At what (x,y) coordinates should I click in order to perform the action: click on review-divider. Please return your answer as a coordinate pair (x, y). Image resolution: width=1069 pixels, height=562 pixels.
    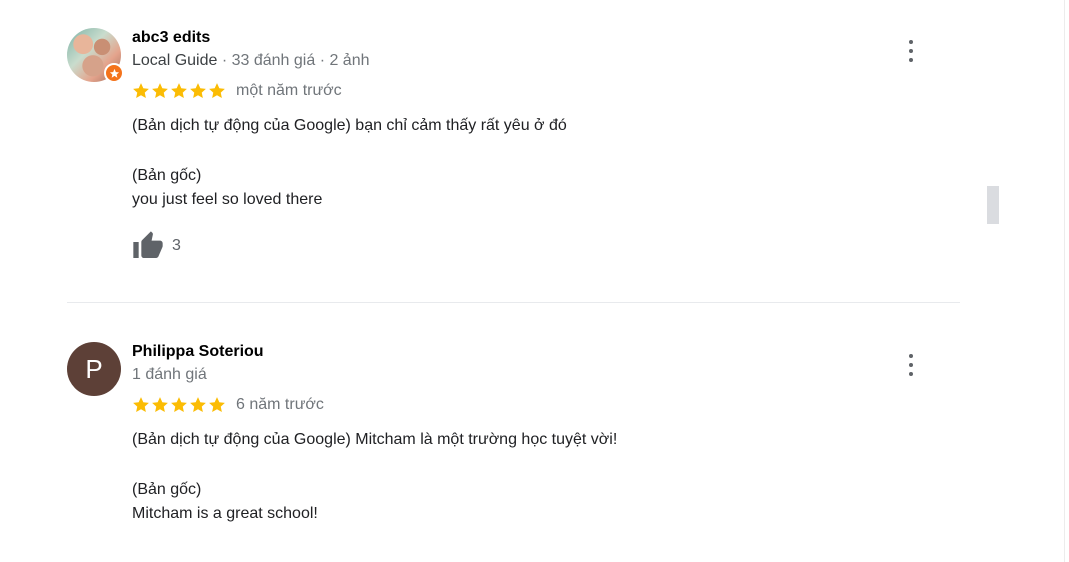
    Looking at the image, I should click on (513, 302).